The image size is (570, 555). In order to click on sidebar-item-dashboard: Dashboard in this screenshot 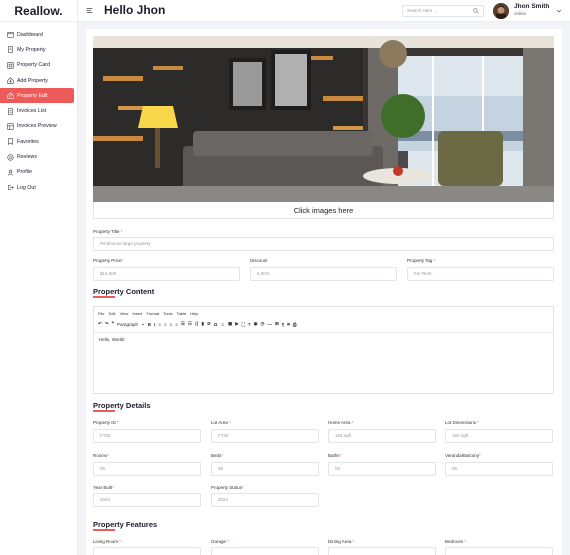, I will do `click(37, 34)`.